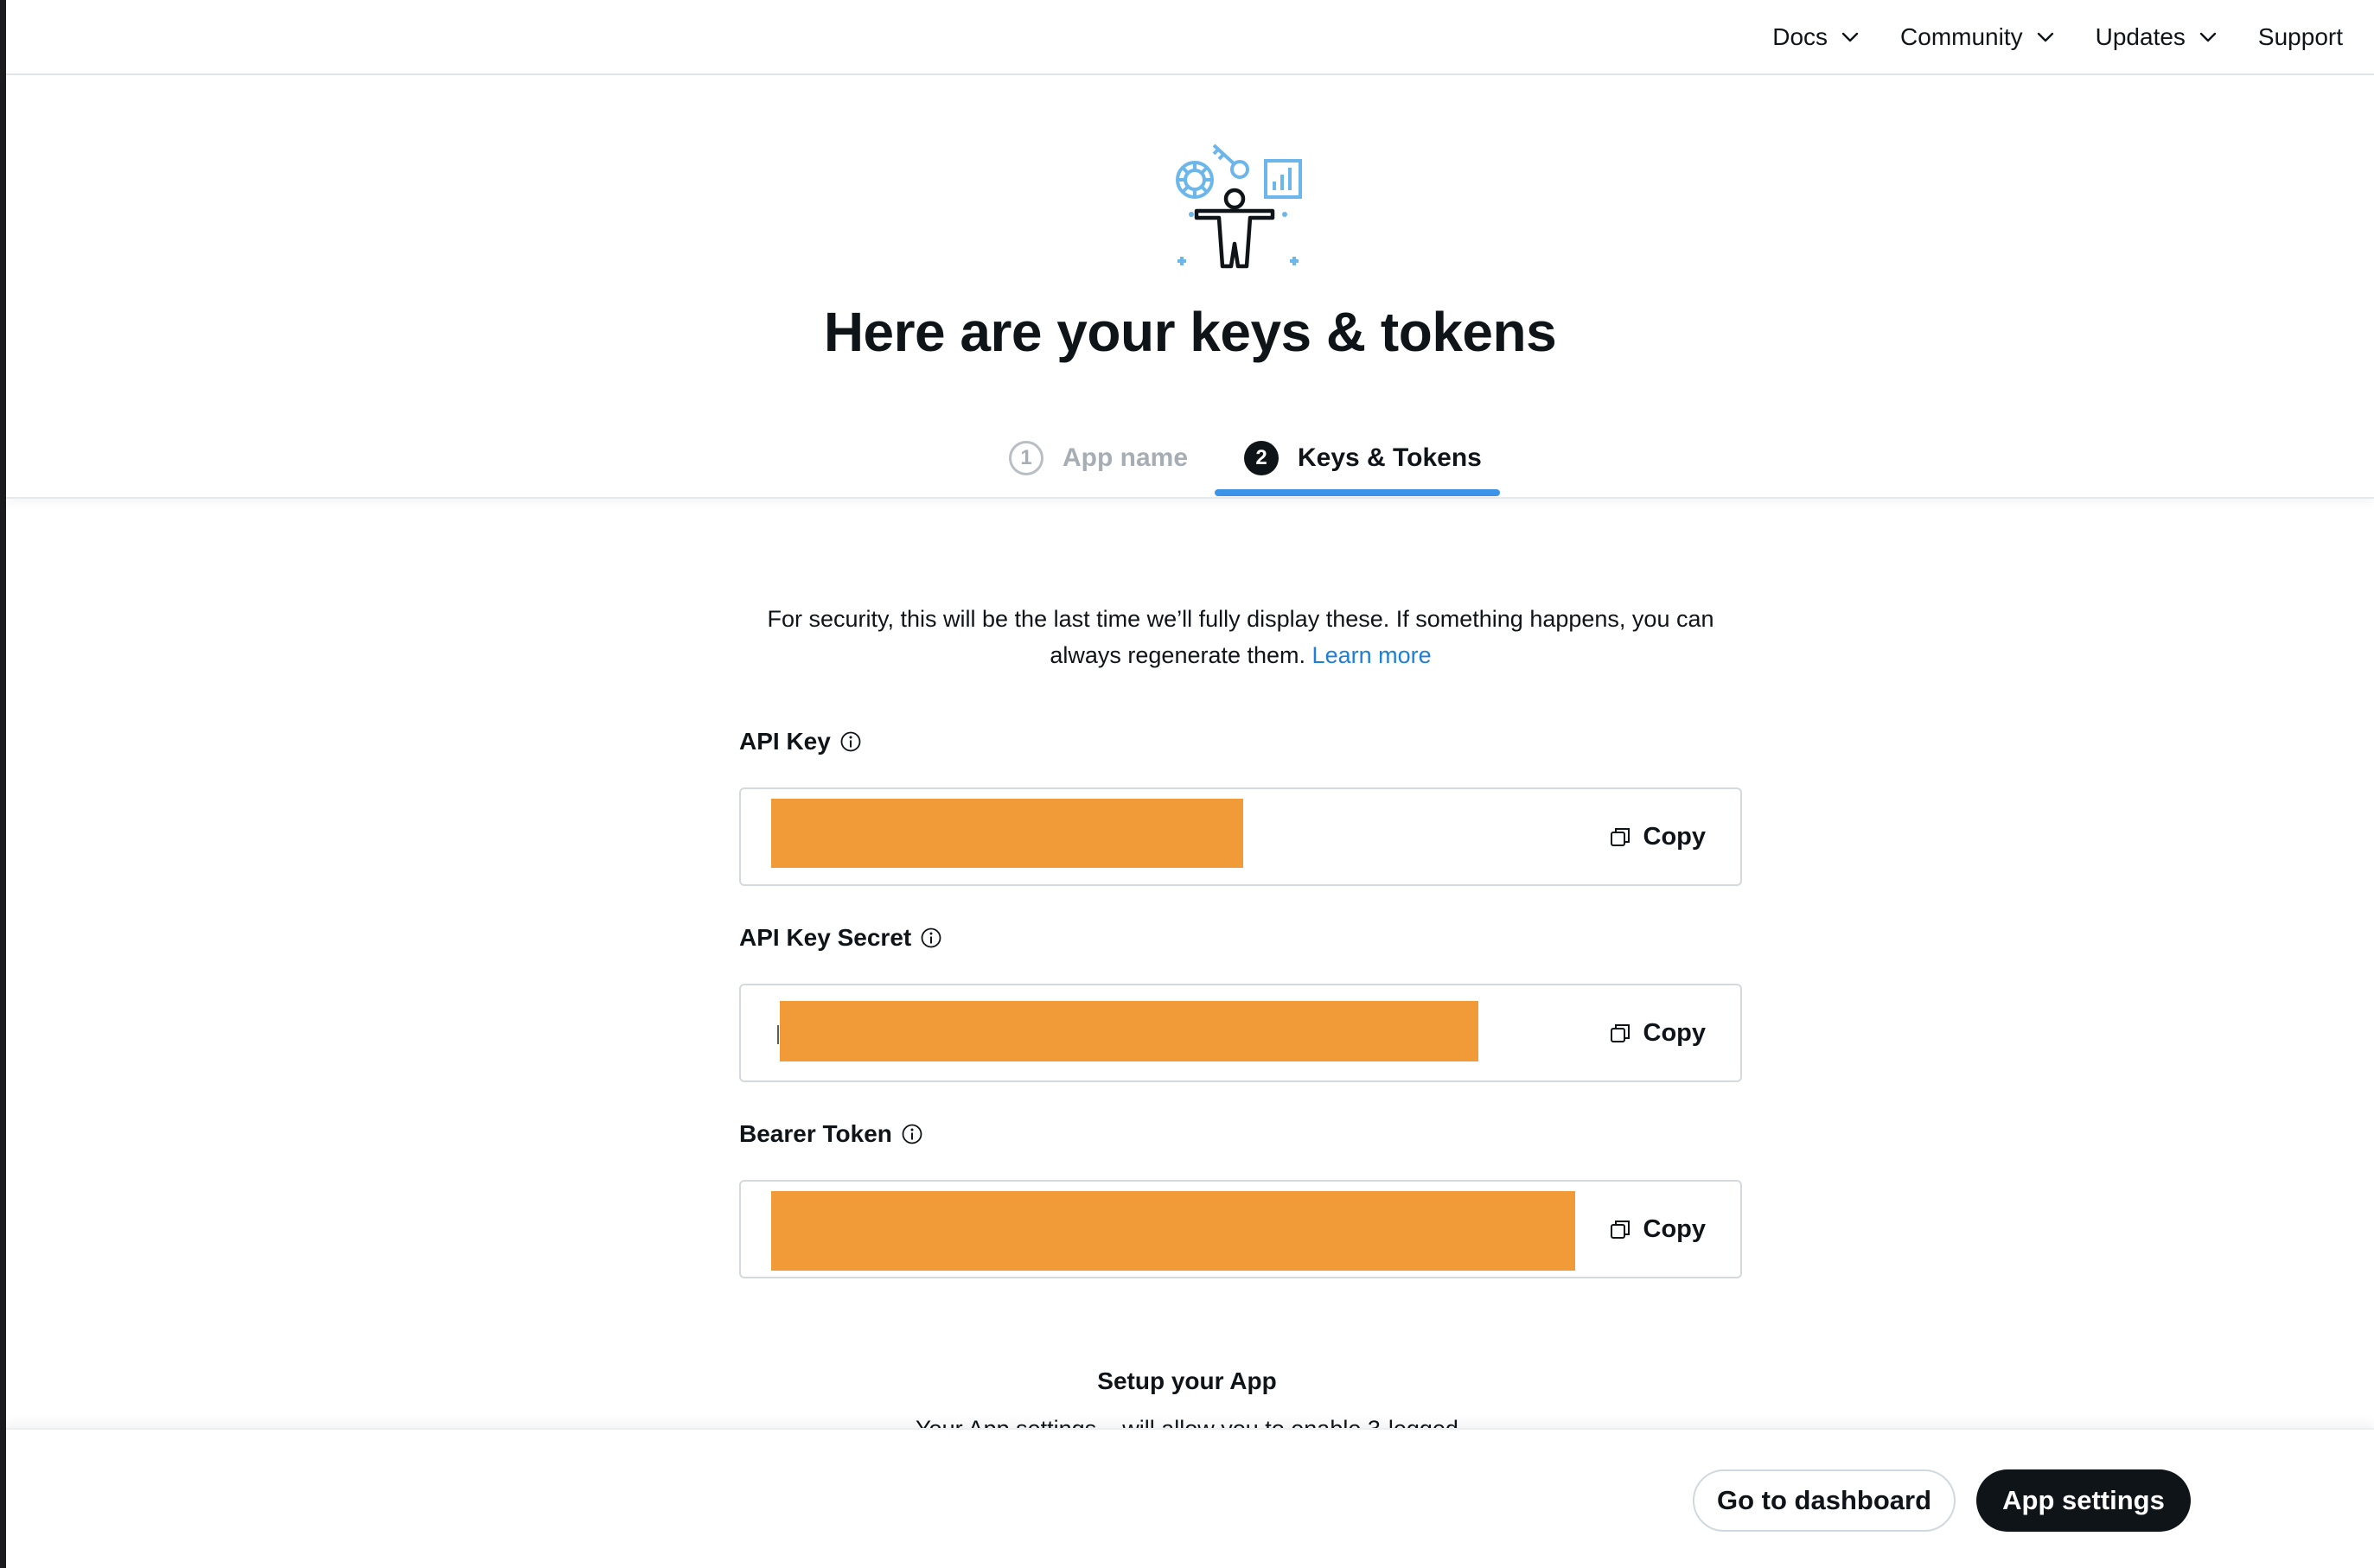 Image resolution: width=2374 pixels, height=1568 pixels. What do you see at coordinates (825, 938) in the screenshot?
I see `field-label-text: API Key Secret` at bounding box center [825, 938].